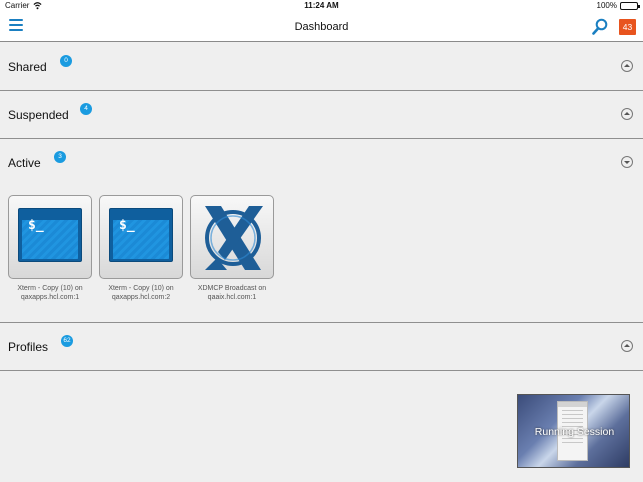 This screenshot has height=482, width=643. Describe the element at coordinates (627, 27) in the screenshot. I see `notification-badge: 43` at that location.